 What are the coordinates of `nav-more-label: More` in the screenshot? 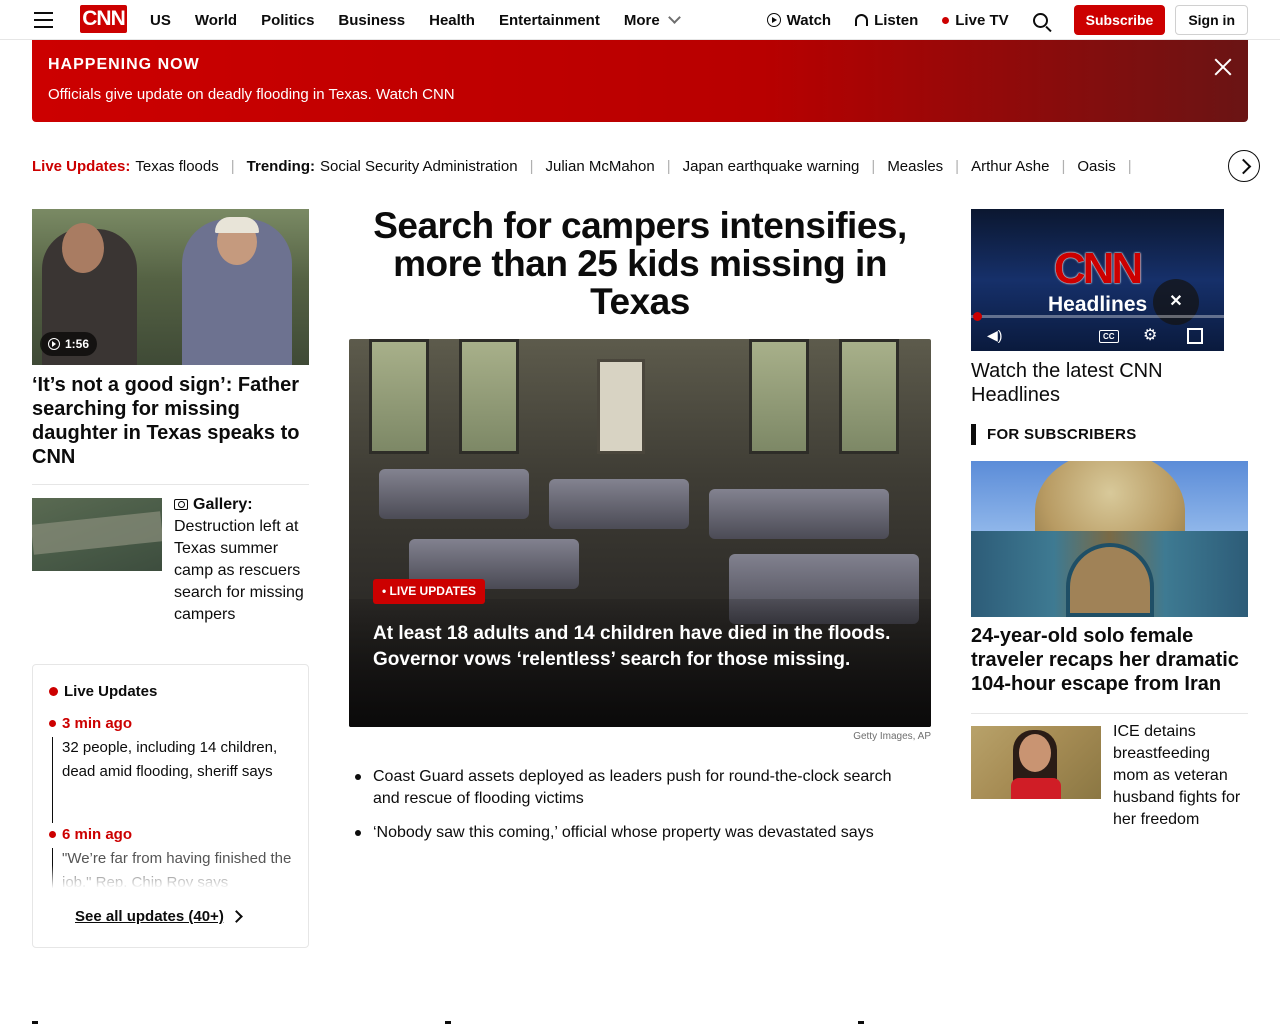 It's located at (641, 20).